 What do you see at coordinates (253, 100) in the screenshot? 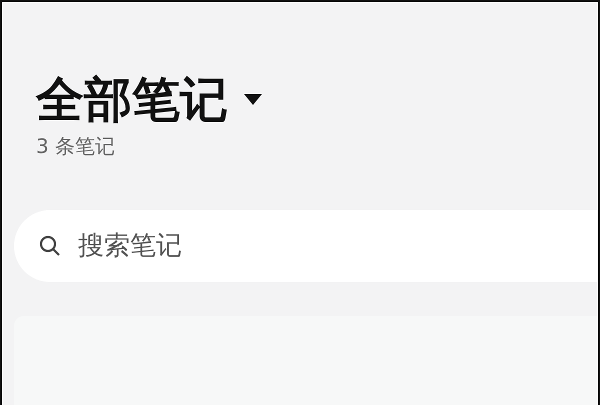
I see `caret-icon` at bounding box center [253, 100].